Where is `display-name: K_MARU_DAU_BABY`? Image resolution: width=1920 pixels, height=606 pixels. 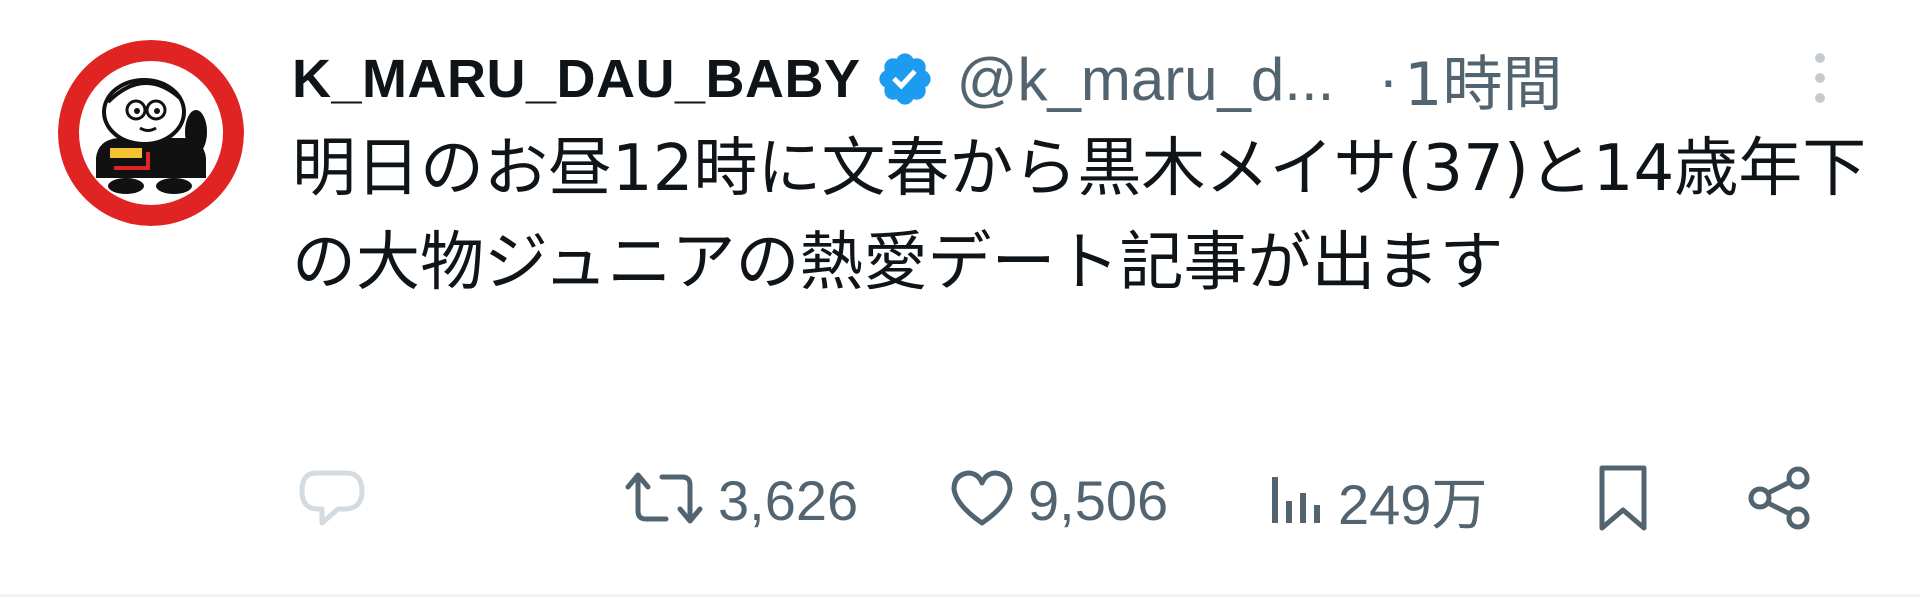
display-name: K_MARU_DAU_BABY is located at coordinates (576, 79).